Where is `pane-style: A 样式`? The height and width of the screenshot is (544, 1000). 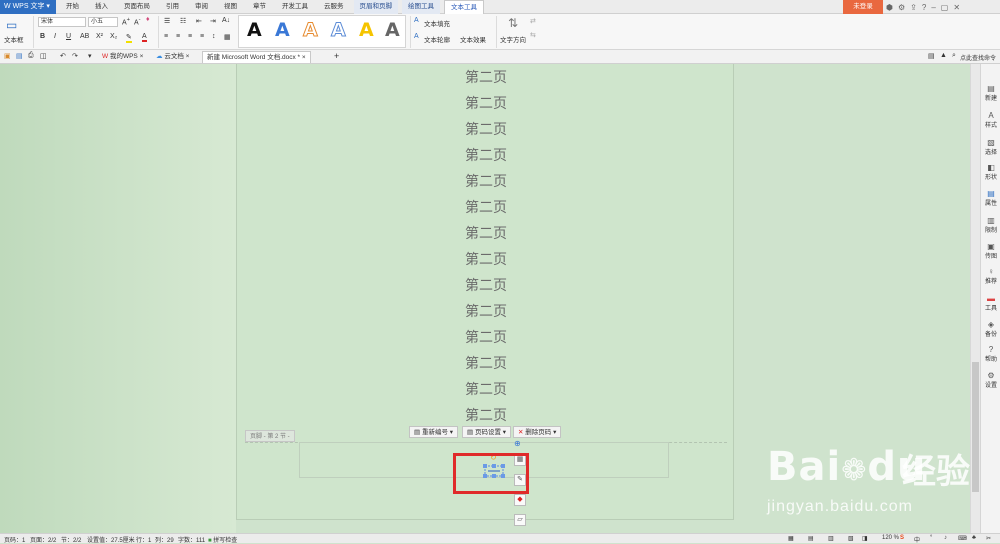
pane-style: A 样式 is located at coordinates (990, 120).